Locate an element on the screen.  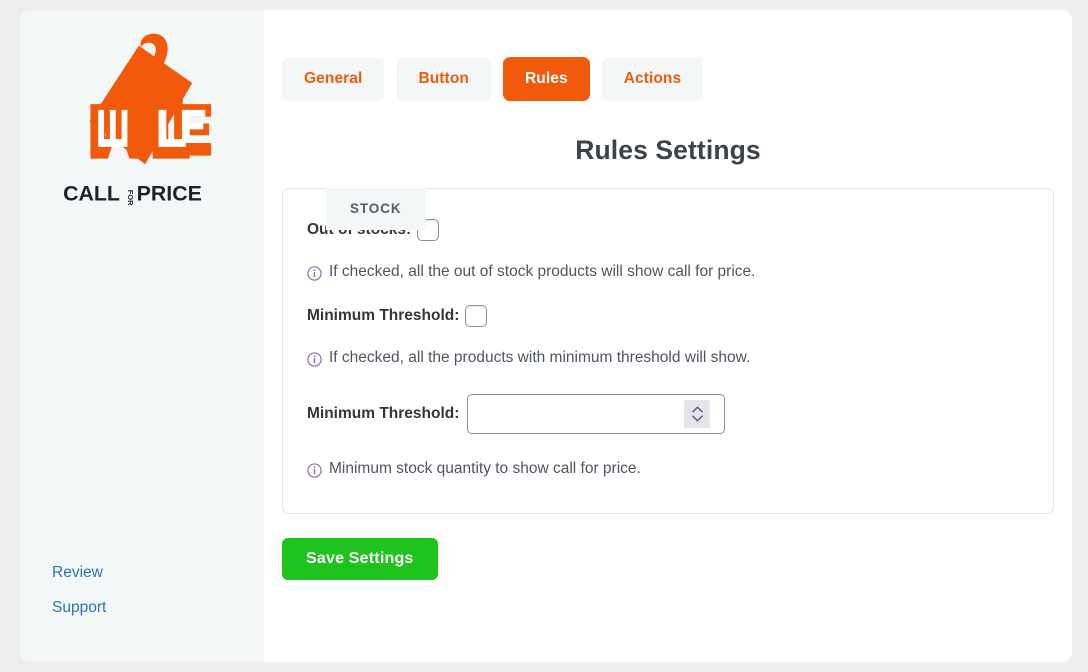
up-down-chevron-spinner-icon is located at coordinates (697, 414).